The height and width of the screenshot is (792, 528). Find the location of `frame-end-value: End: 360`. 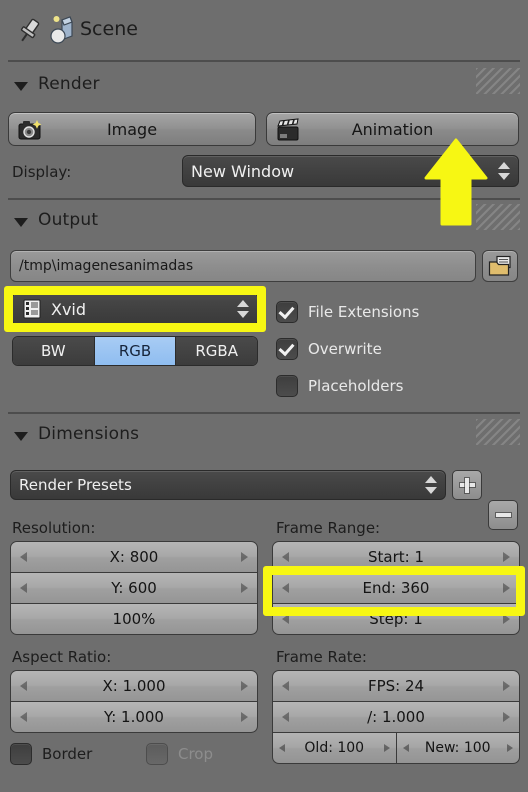

frame-end-value: End: 360 is located at coordinates (396, 588).